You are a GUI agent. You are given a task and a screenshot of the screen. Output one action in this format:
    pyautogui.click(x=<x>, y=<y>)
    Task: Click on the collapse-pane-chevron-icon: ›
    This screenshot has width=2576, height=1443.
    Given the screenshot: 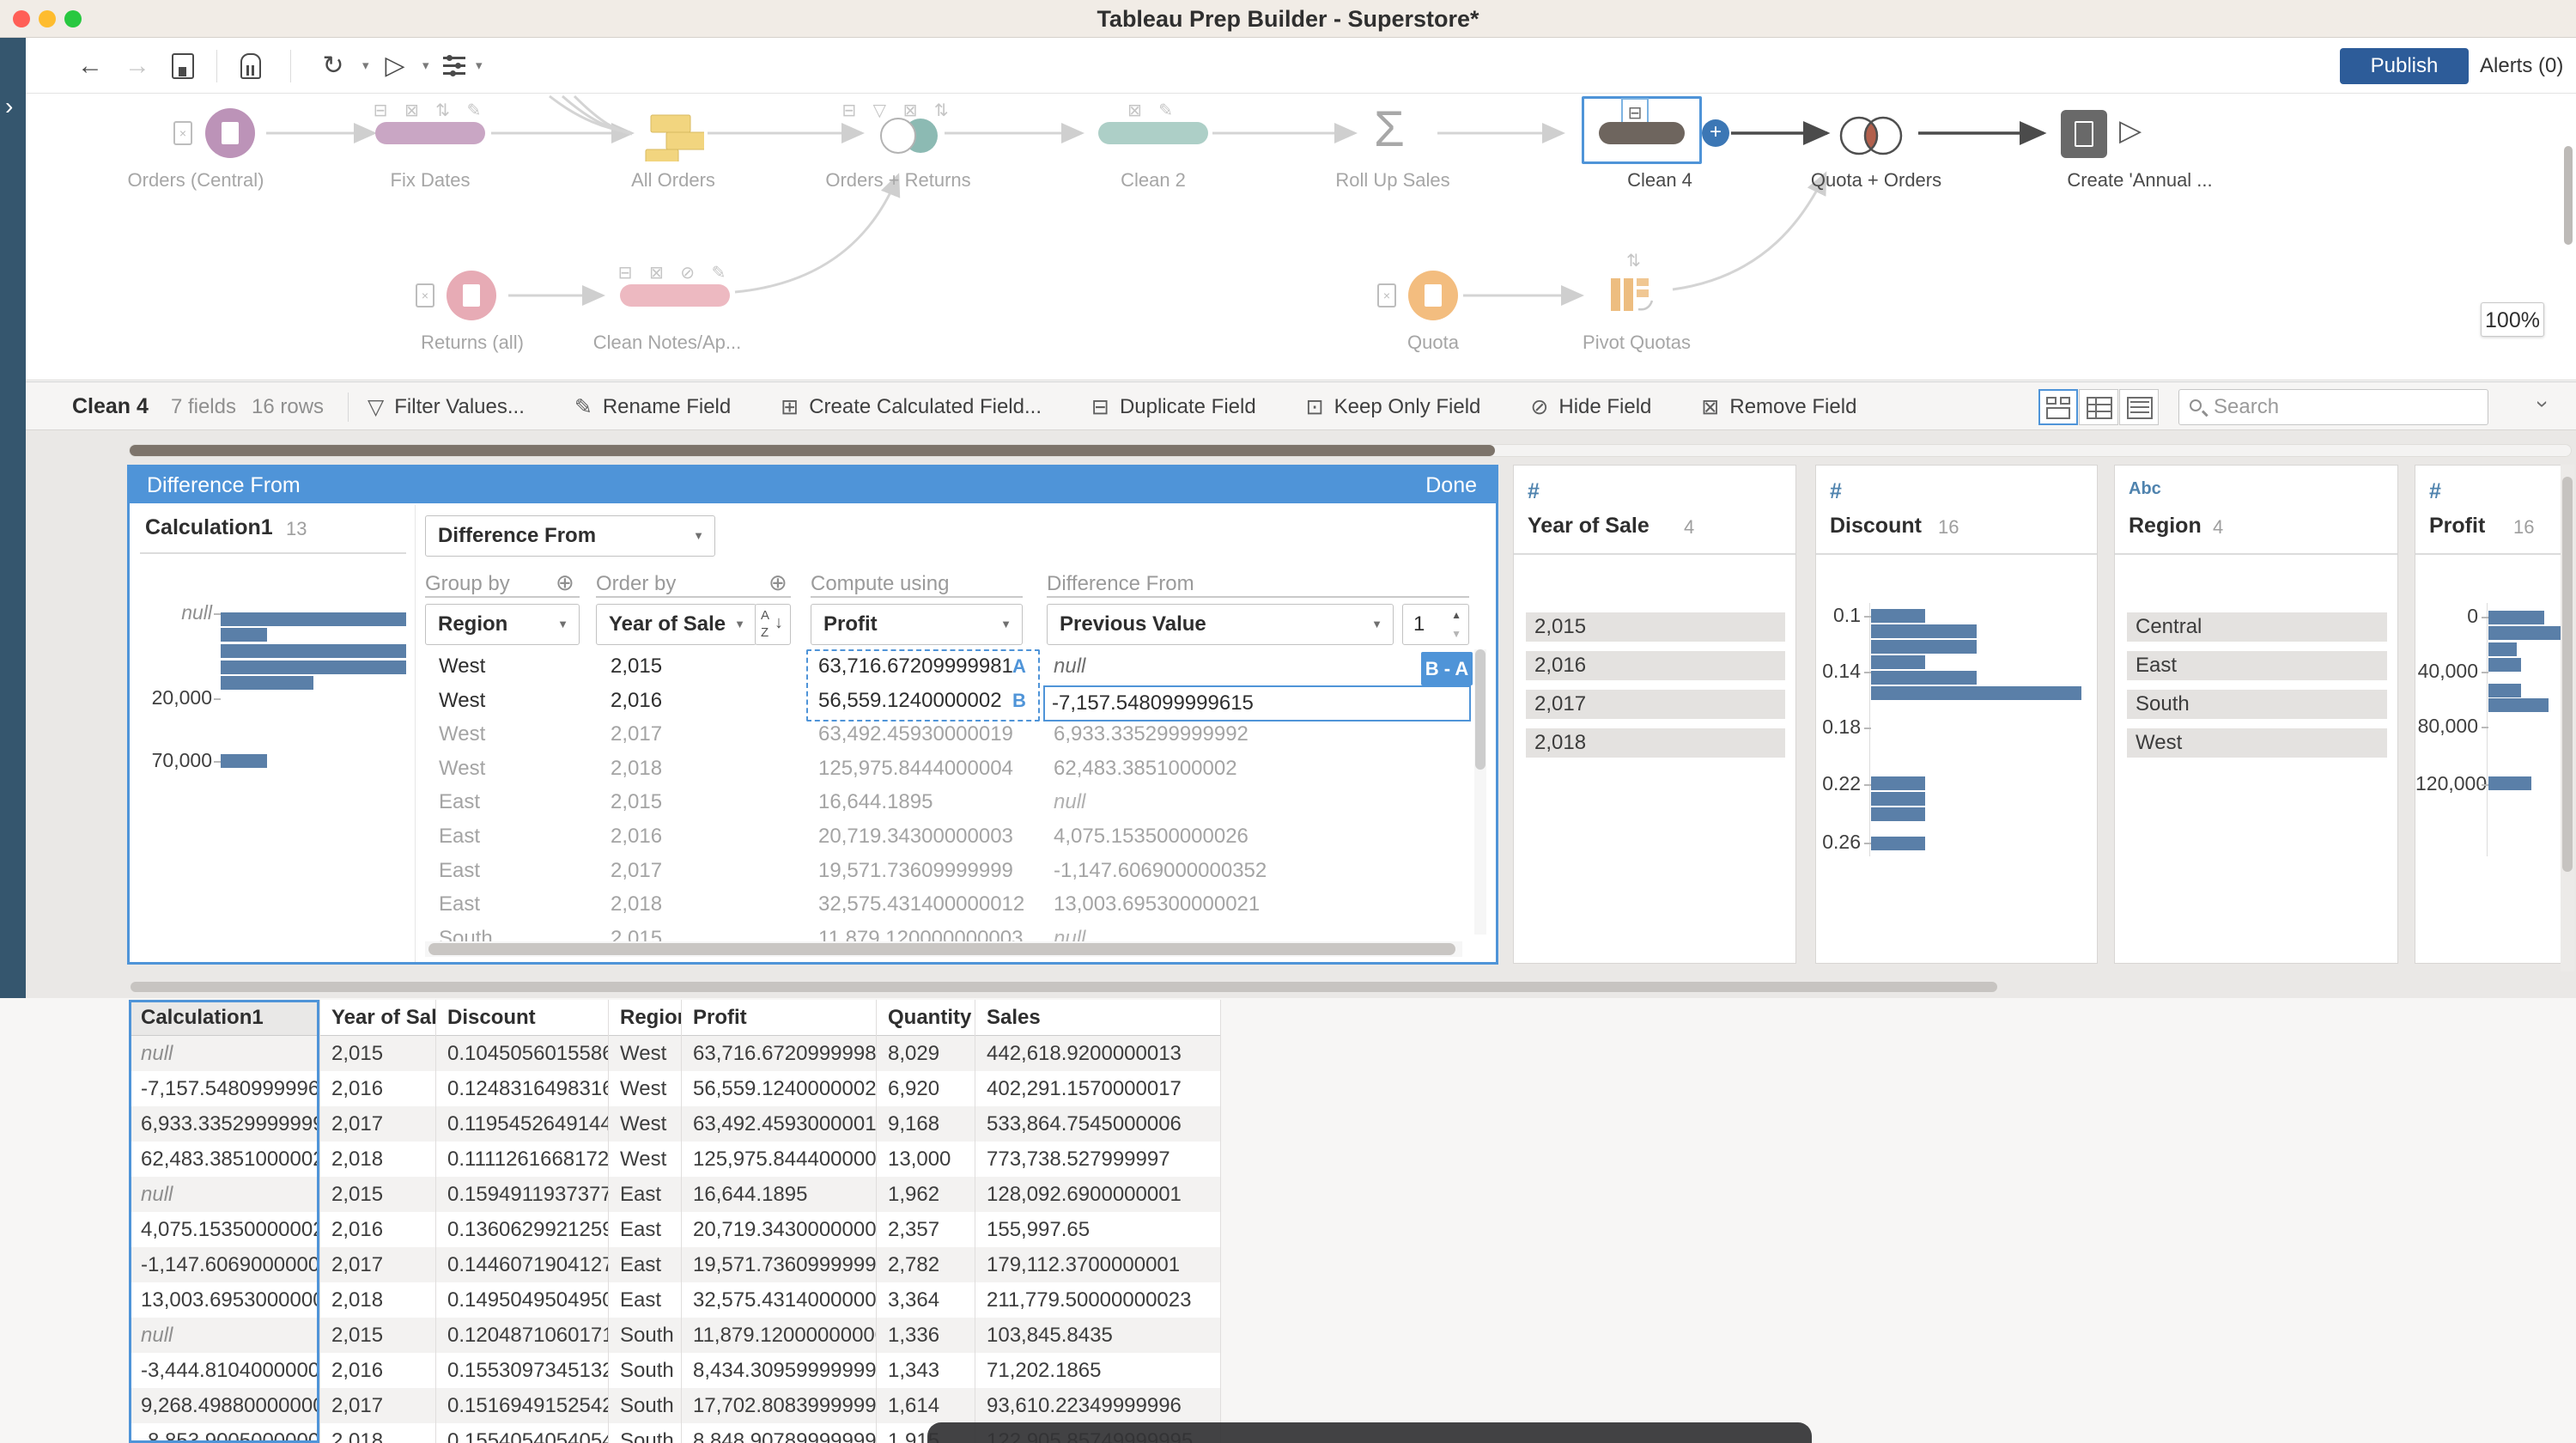 What is the action you would take?
    pyautogui.click(x=2543, y=404)
    